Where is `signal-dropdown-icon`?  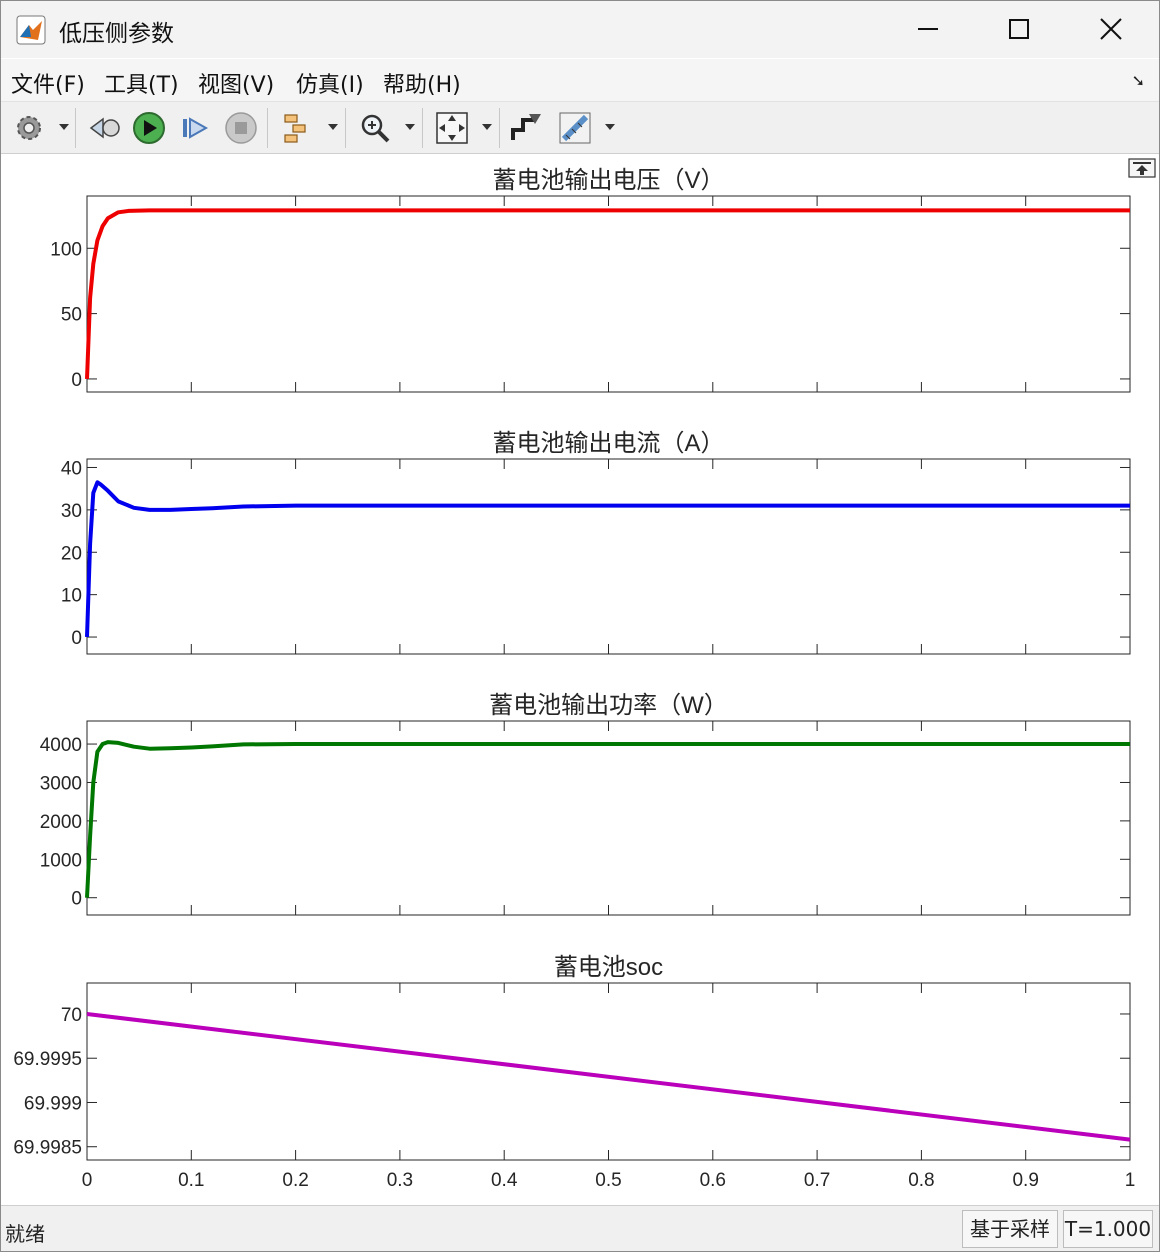 signal-dropdown-icon is located at coordinates (333, 127).